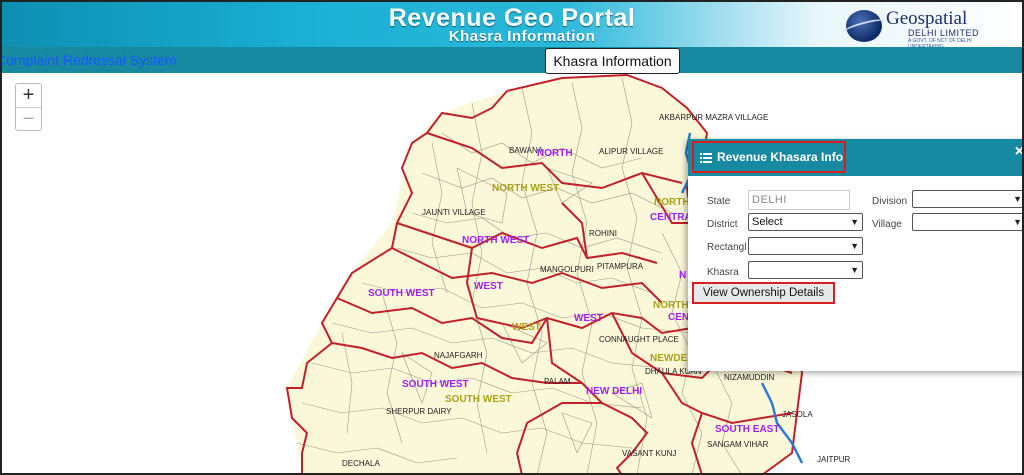  What do you see at coordinates (722, 224) in the screenshot?
I see `district-label: District` at bounding box center [722, 224].